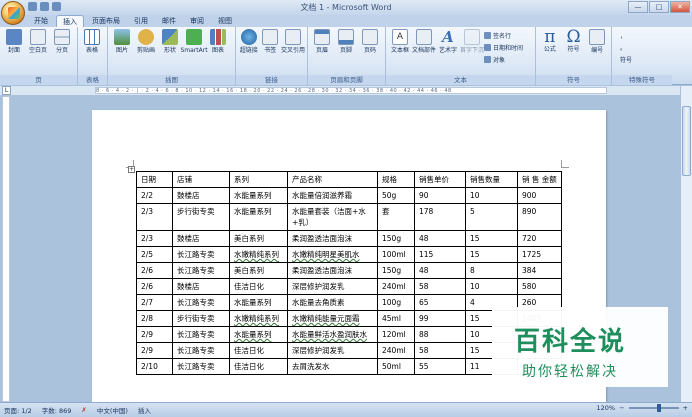  Describe the element at coordinates (539, 254) in the screenshot. I see `table-cell: 1725` at that location.